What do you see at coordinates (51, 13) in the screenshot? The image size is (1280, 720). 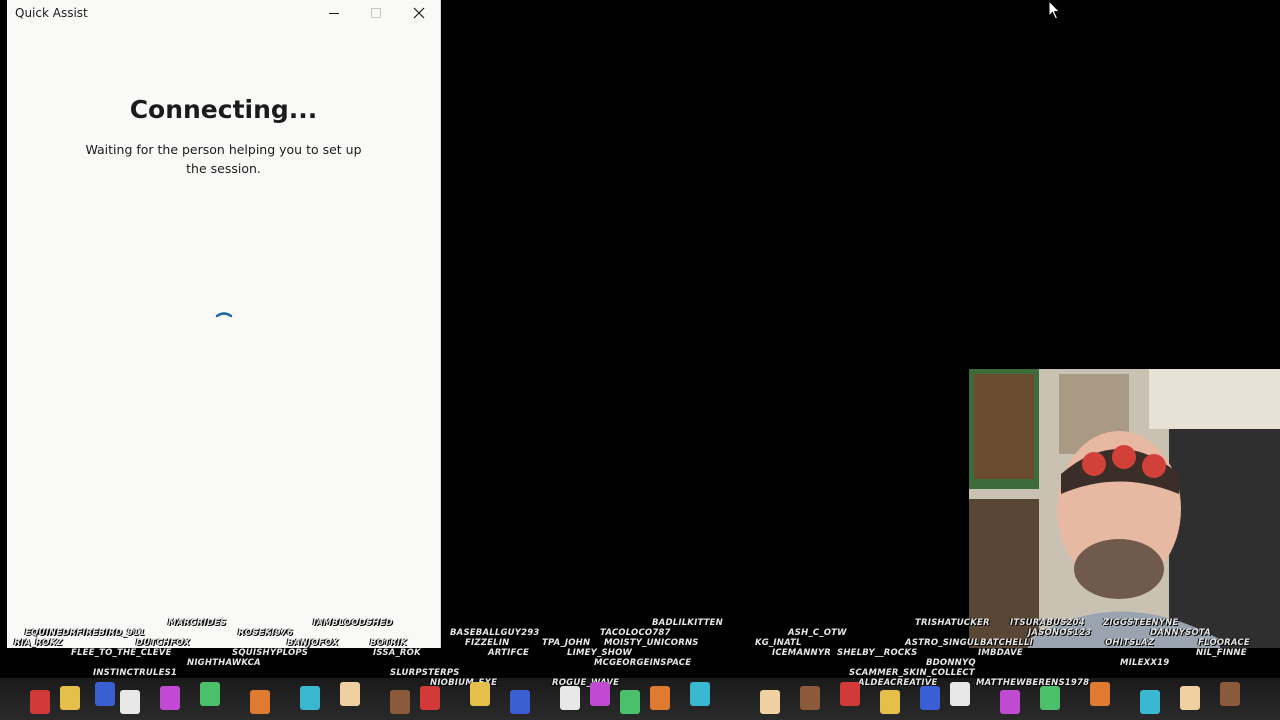 I see `window-title: Quick Assist` at bounding box center [51, 13].